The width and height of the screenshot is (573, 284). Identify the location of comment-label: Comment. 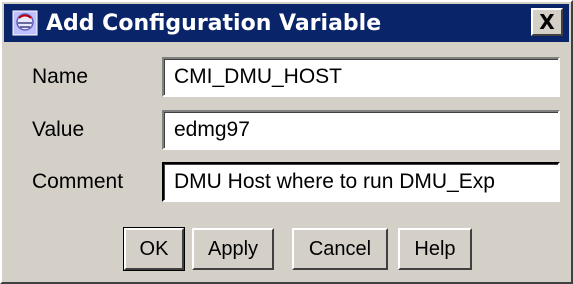
(78, 181).